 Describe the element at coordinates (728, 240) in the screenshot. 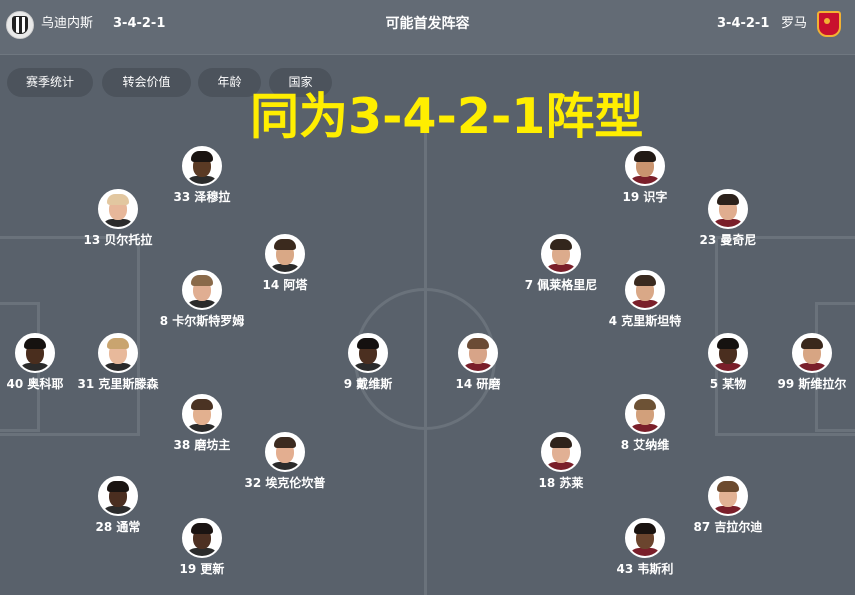

I see `player-name-label: 23 曼奇尼` at that location.